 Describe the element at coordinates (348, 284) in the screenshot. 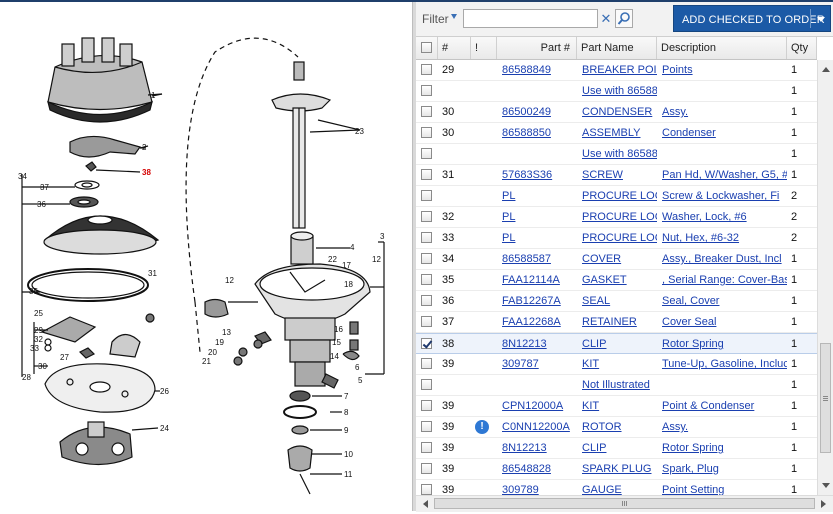

I see `callout-18: 18` at that location.